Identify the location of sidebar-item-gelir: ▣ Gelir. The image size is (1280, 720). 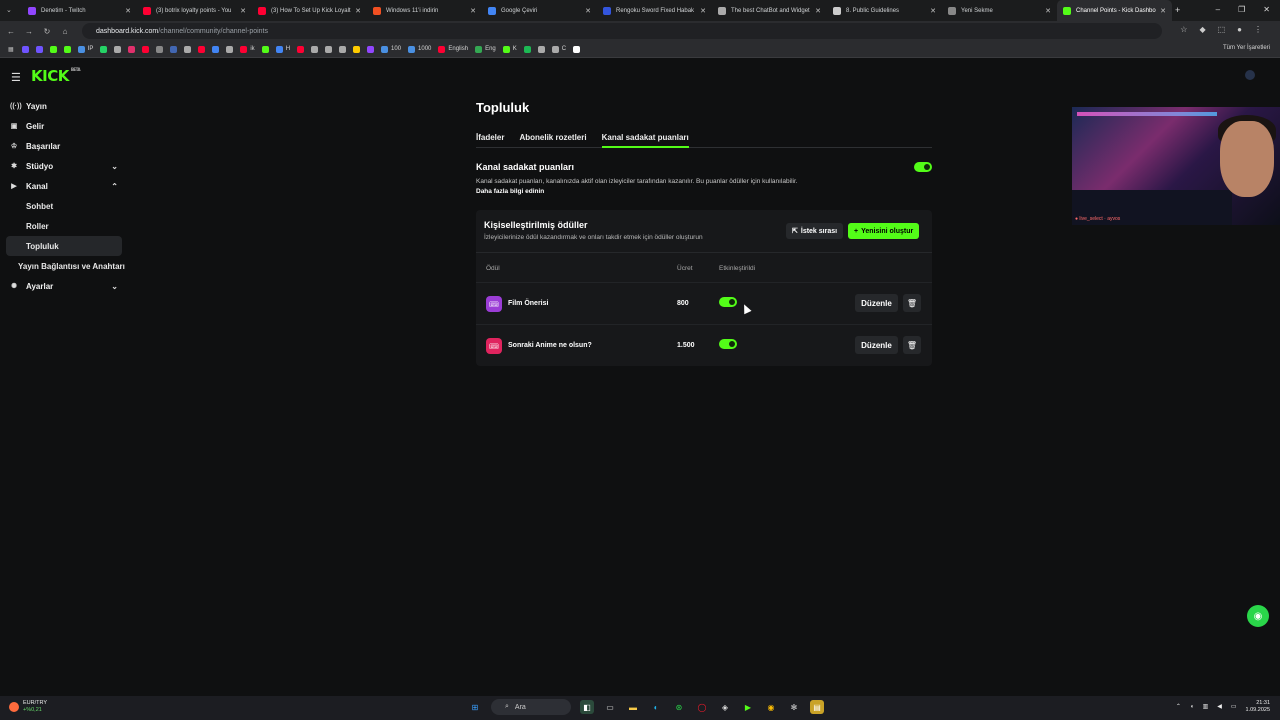
(62, 126).